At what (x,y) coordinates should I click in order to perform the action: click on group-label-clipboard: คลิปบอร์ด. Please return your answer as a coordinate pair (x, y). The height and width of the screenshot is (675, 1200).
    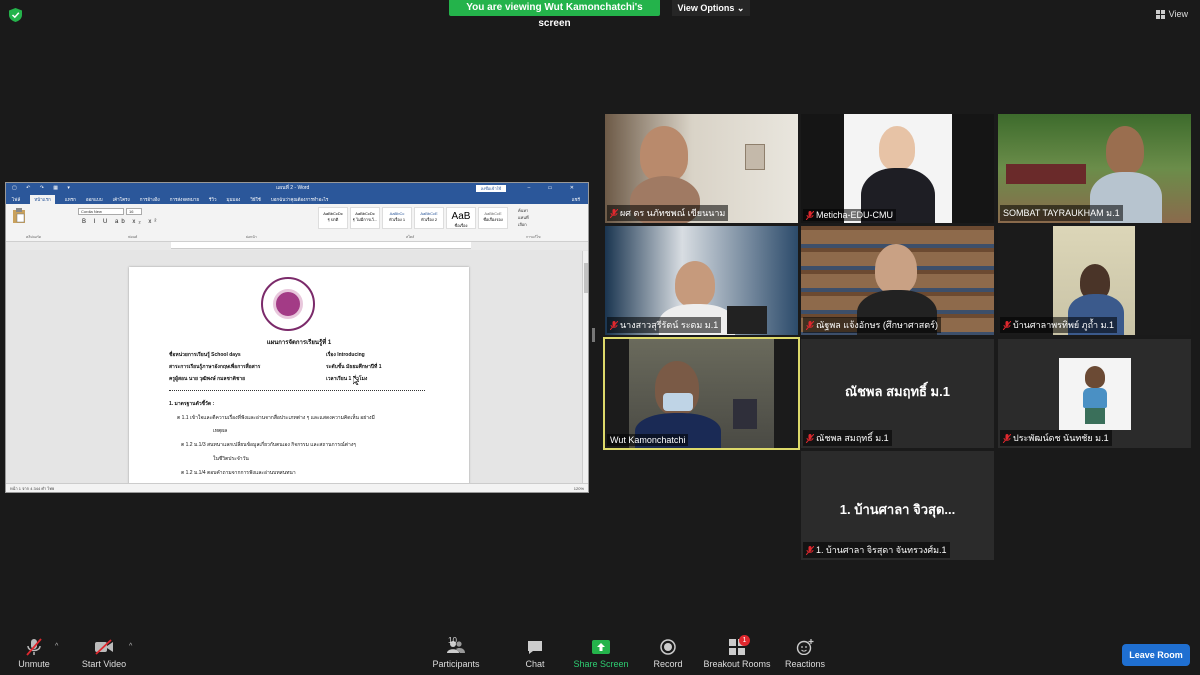
    Looking at the image, I should click on (34, 237).